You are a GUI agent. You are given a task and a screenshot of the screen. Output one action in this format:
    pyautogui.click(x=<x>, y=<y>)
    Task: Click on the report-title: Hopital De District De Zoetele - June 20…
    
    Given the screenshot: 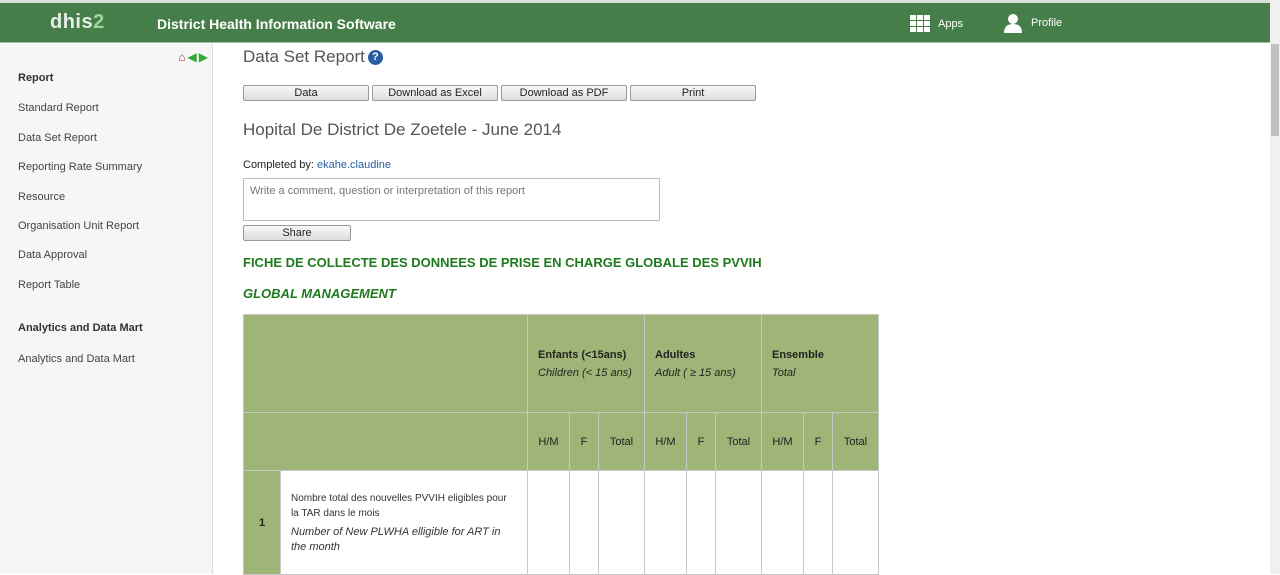 What is the action you would take?
    pyautogui.click(x=402, y=129)
    